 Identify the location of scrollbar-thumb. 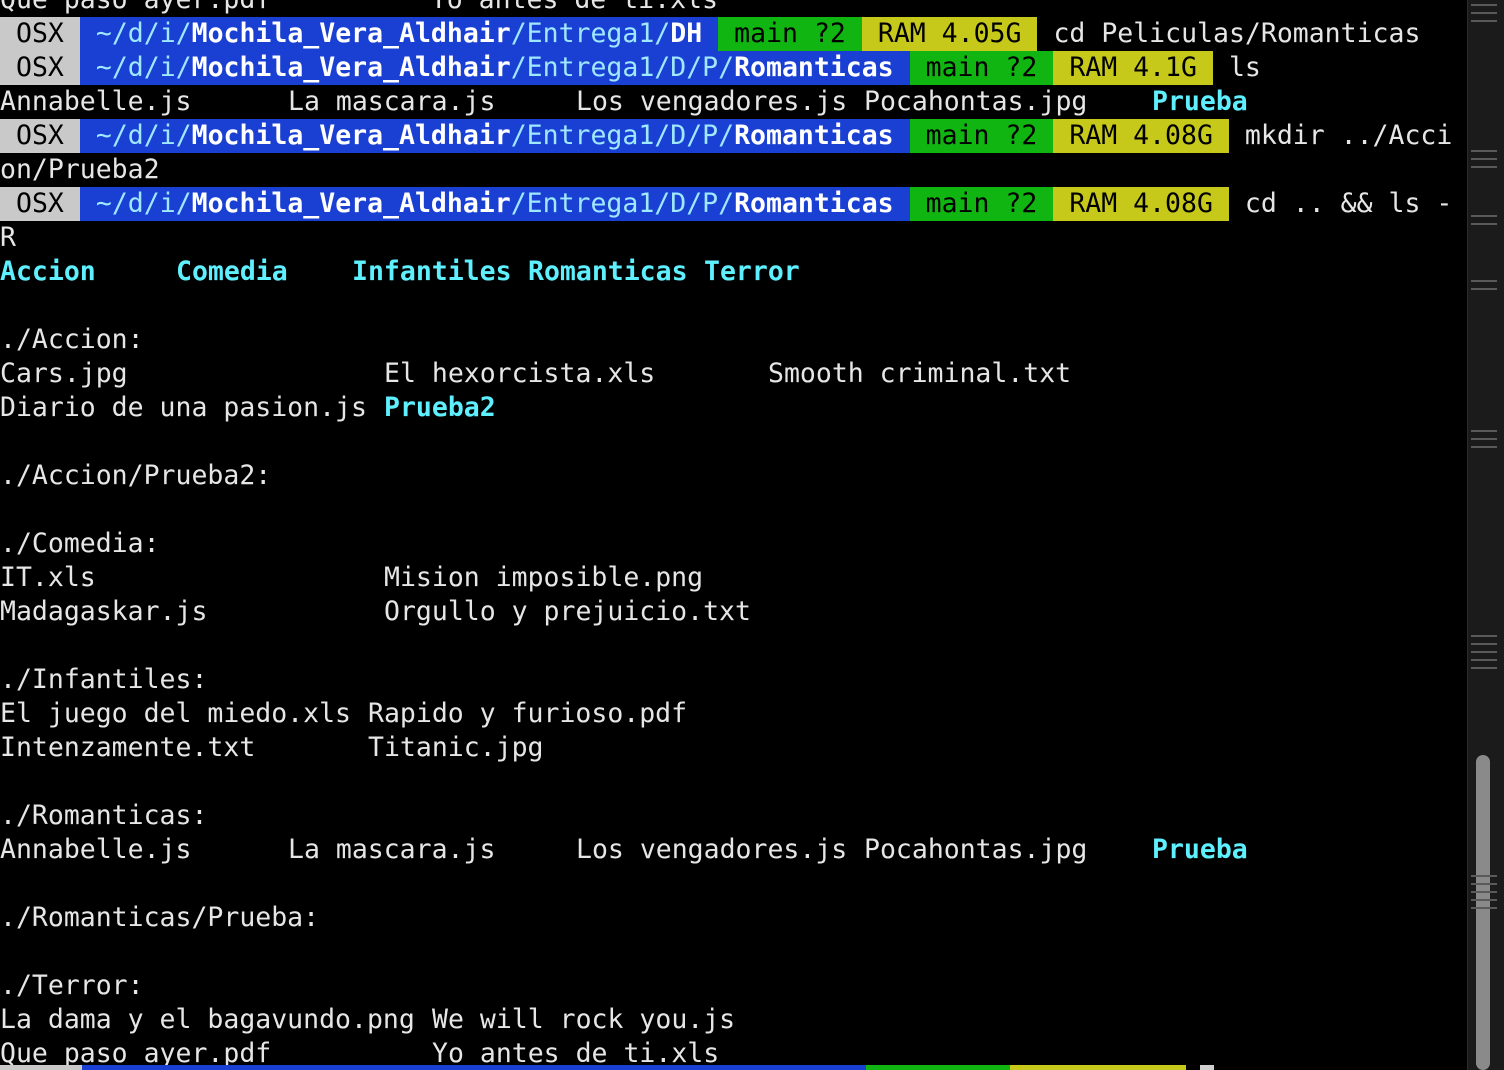
(1483, 912).